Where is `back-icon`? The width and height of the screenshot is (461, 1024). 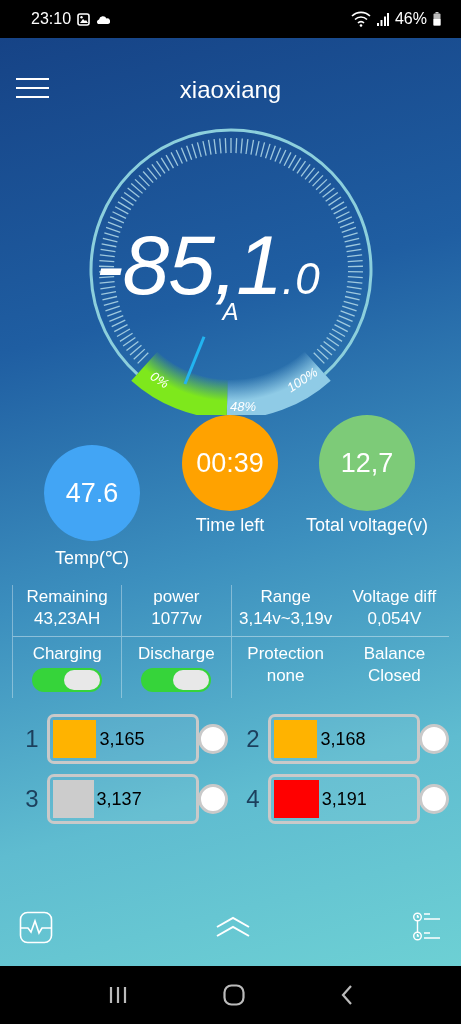
back-icon is located at coordinates (347, 995).